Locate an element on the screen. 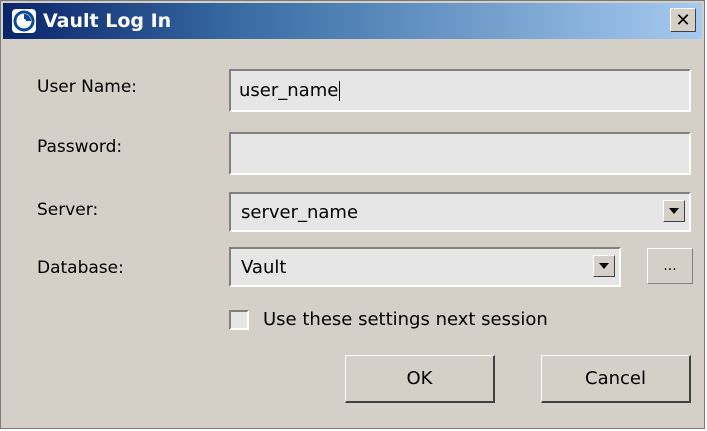 The image size is (707, 431). user-name-value: user_name is located at coordinates (289, 90).